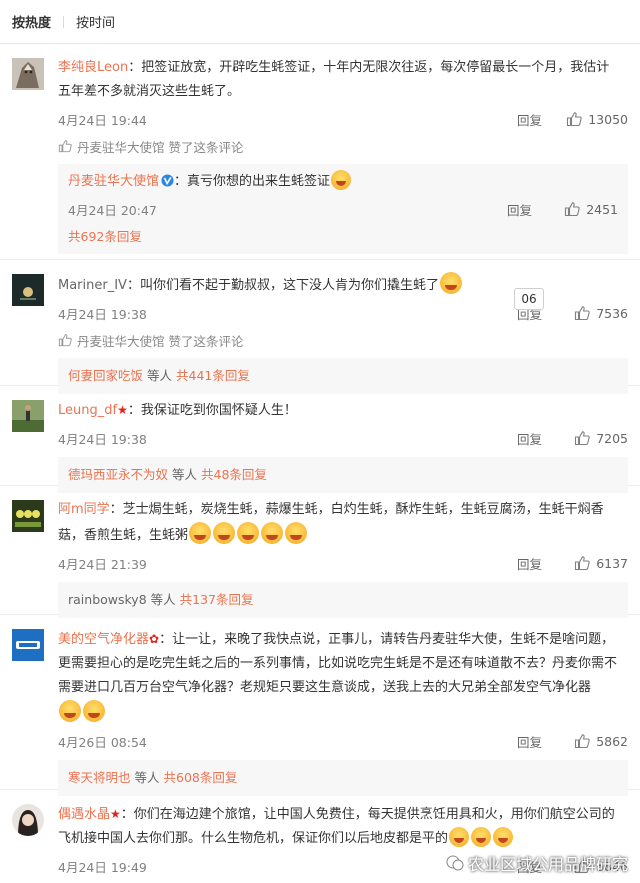 Image resolution: width=640 pixels, height=883 pixels. What do you see at coordinates (343, 410) in the screenshot?
I see `comment-body: Leung_df★：我保证吃到你国怀疑人生！` at bounding box center [343, 410].